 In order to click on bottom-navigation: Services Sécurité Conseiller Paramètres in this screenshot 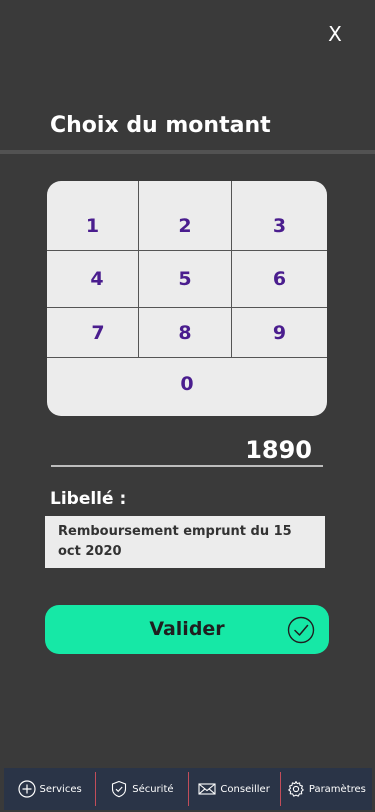, I will do `click(188, 789)`.